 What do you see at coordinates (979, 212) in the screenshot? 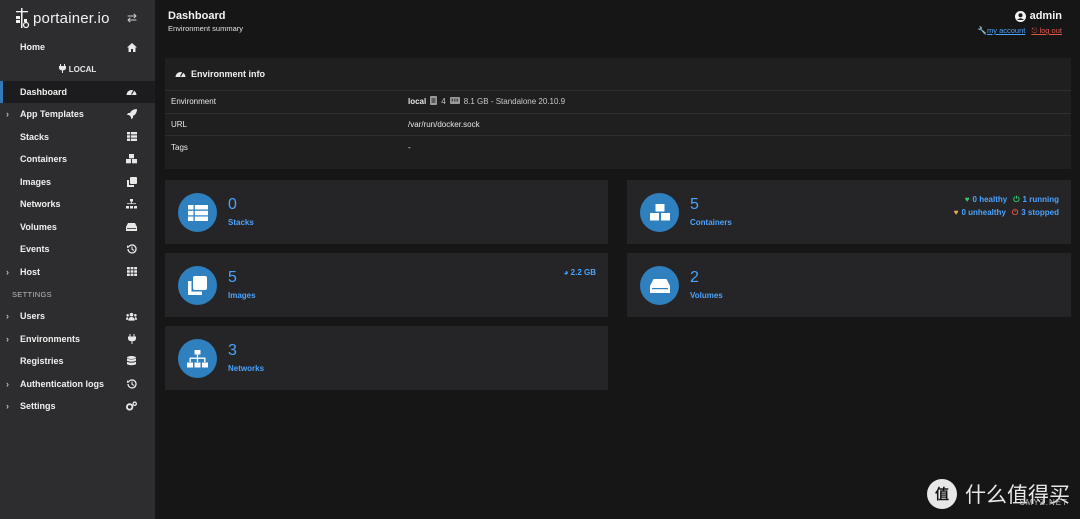
I see `unhealthy-status: ♥ 0 unhealthy` at bounding box center [979, 212].